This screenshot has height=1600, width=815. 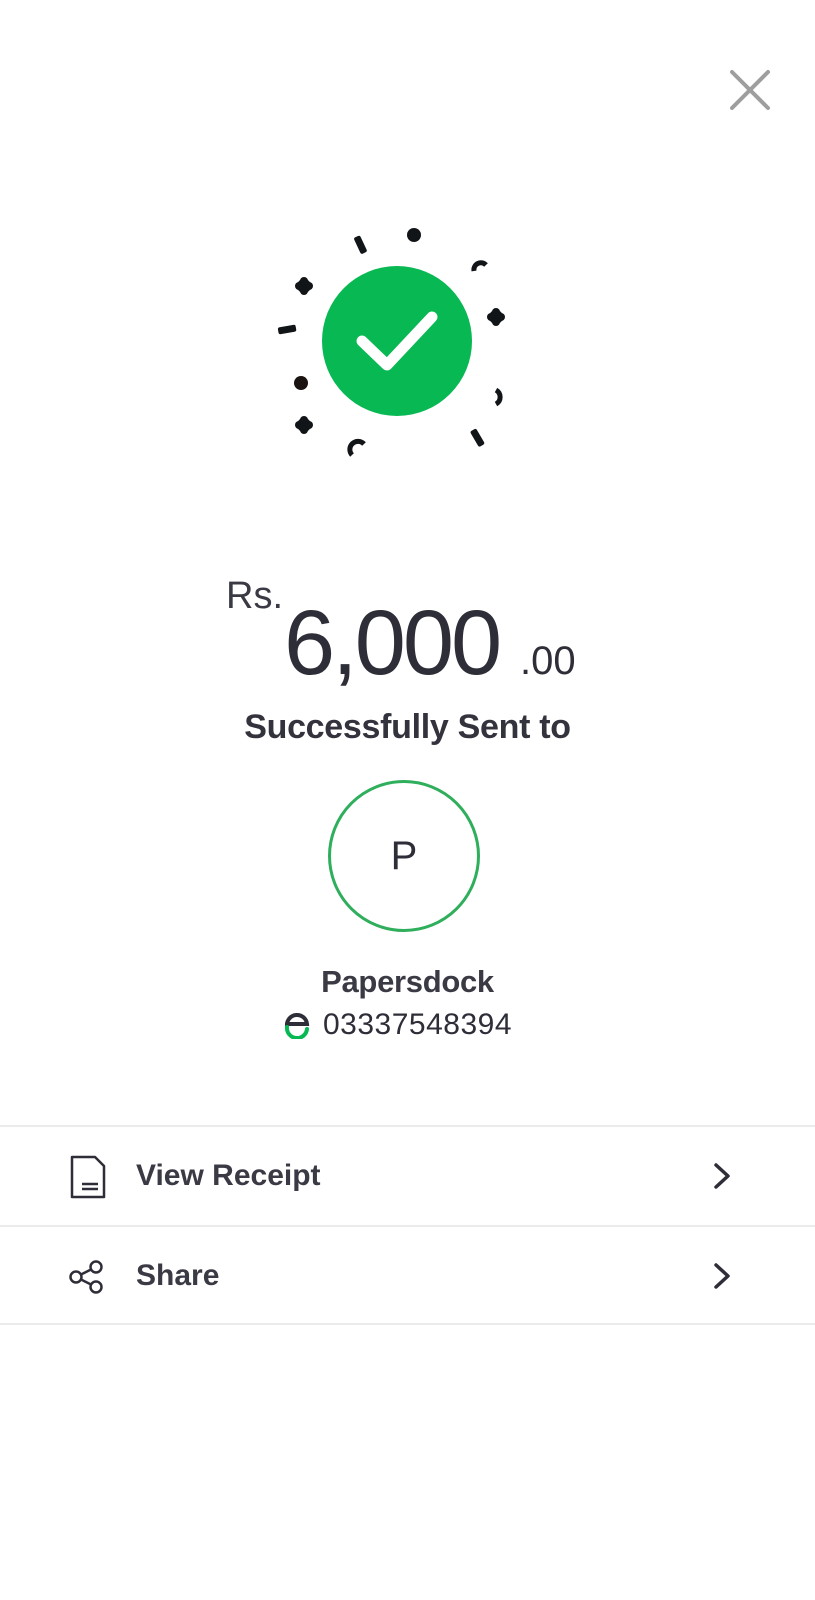 What do you see at coordinates (418, 1024) in the screenshot?
I see `recipient-number: 03337548394` at bounding box center [418, 1024].